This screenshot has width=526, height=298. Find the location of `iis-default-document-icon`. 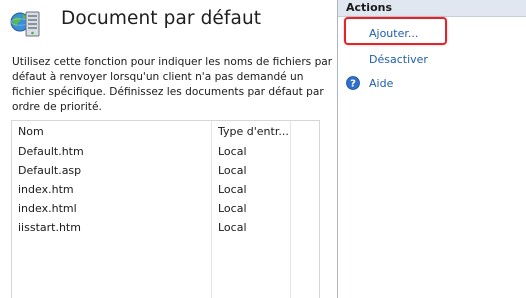

iis-default-document-icon is located at coordinates (25, 24).